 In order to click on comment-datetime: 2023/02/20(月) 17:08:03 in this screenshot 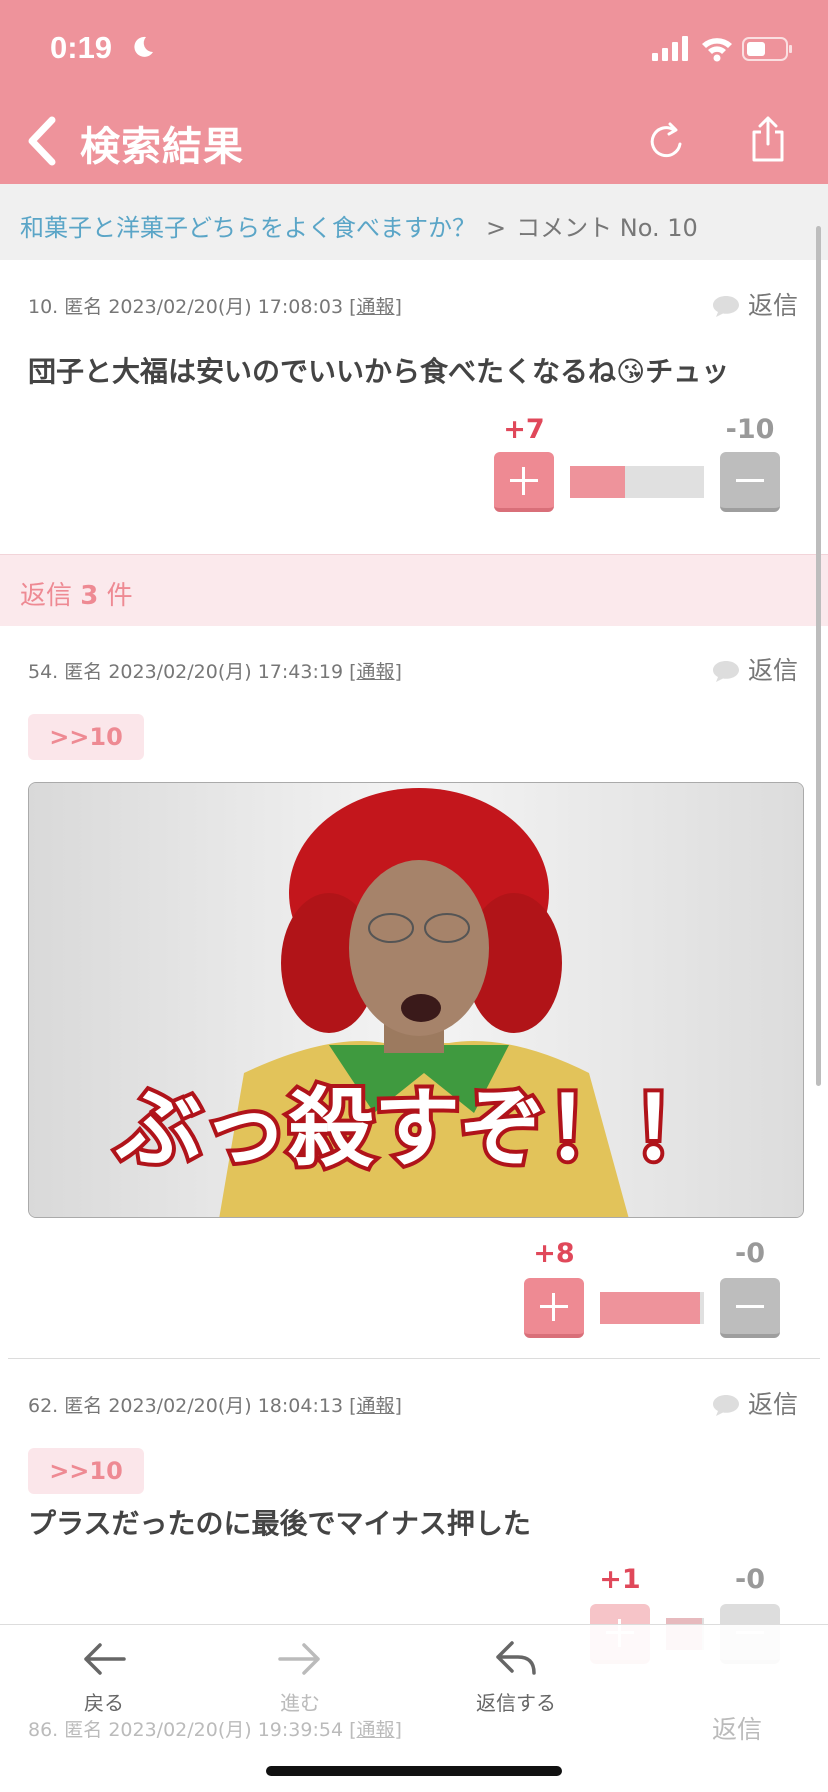, I will do `click(226, 307)`.